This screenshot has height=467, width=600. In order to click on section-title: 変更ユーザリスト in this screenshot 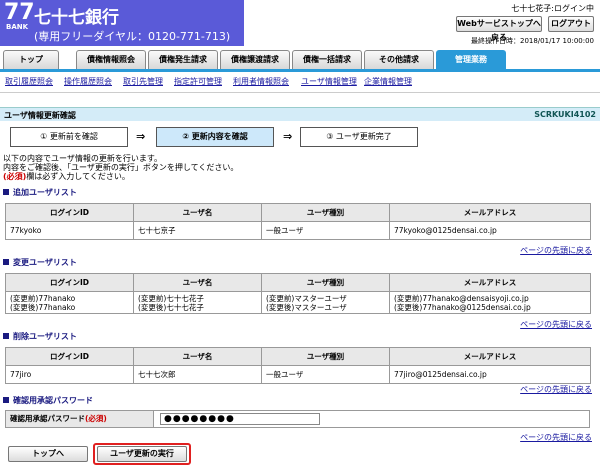, I will do `click(45, 262)`.